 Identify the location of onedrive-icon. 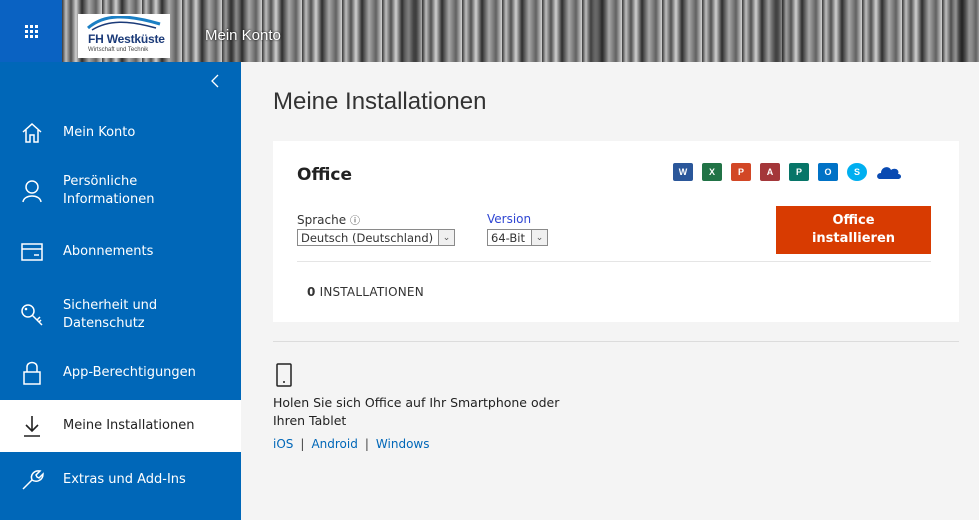
(889, 172).